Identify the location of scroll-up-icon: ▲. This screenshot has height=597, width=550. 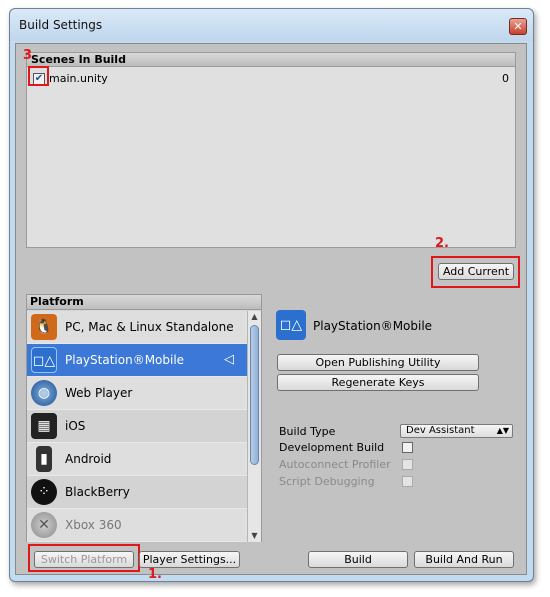
(254, 317).